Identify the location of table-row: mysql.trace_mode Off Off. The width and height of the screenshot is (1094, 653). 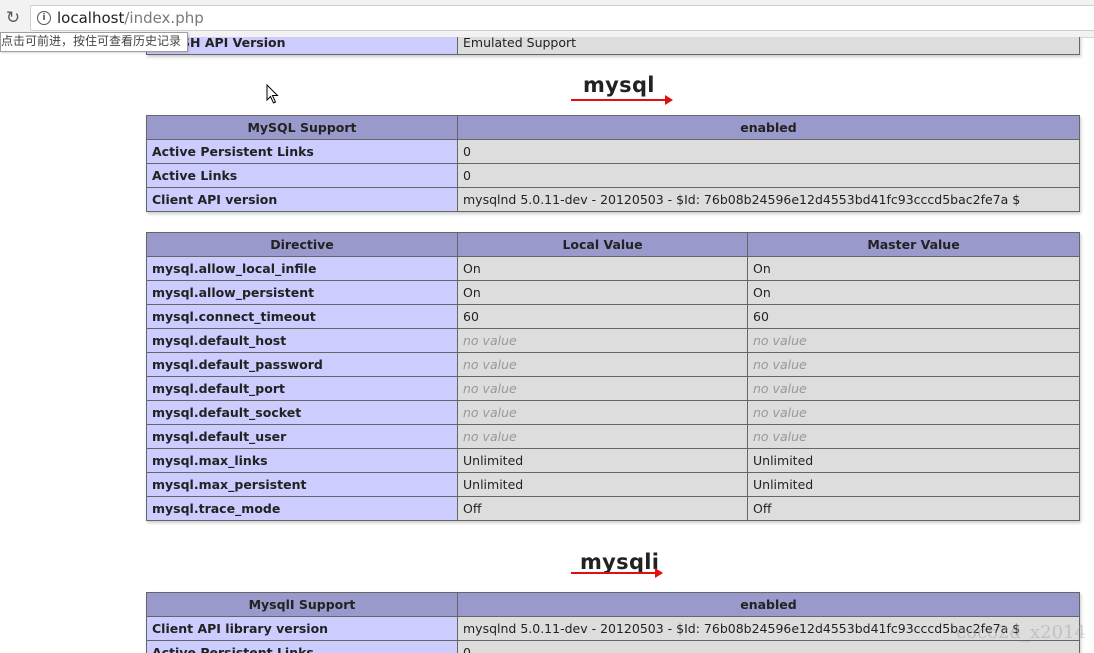
(613, 508).